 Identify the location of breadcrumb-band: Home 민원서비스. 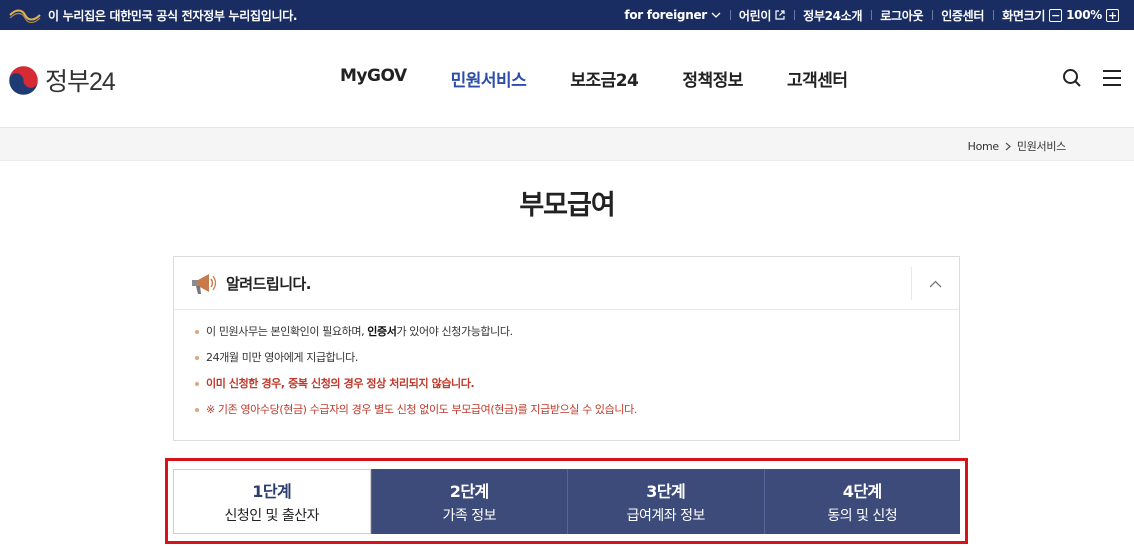
(567, 144).